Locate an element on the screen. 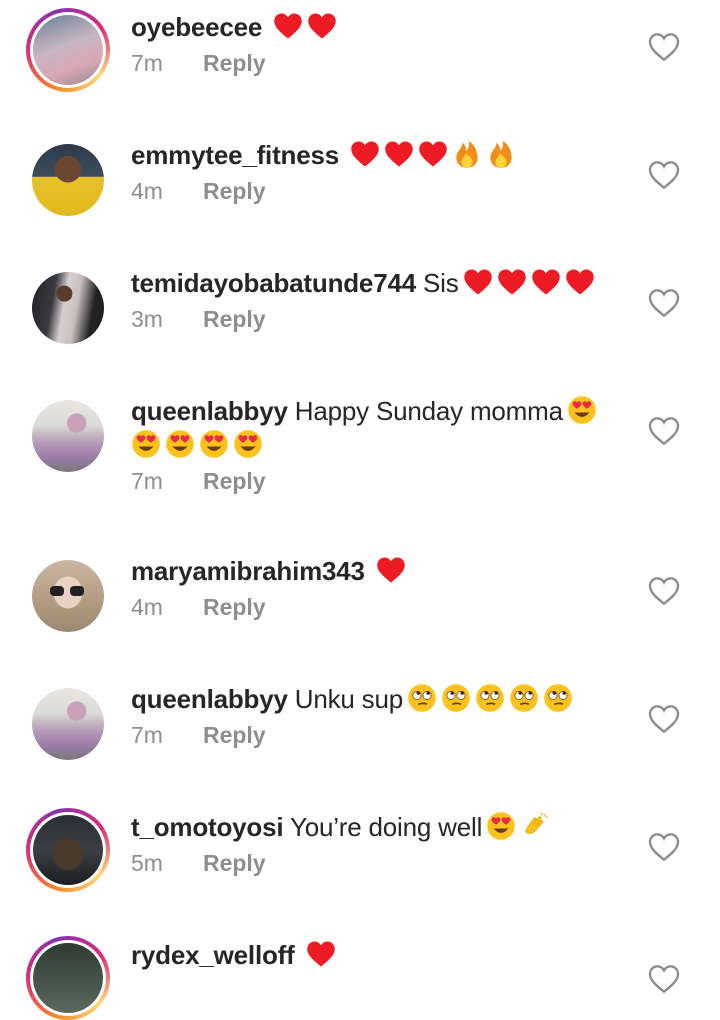  comment-username: temidayobabatunde744 is located at coordinates (273, 283).